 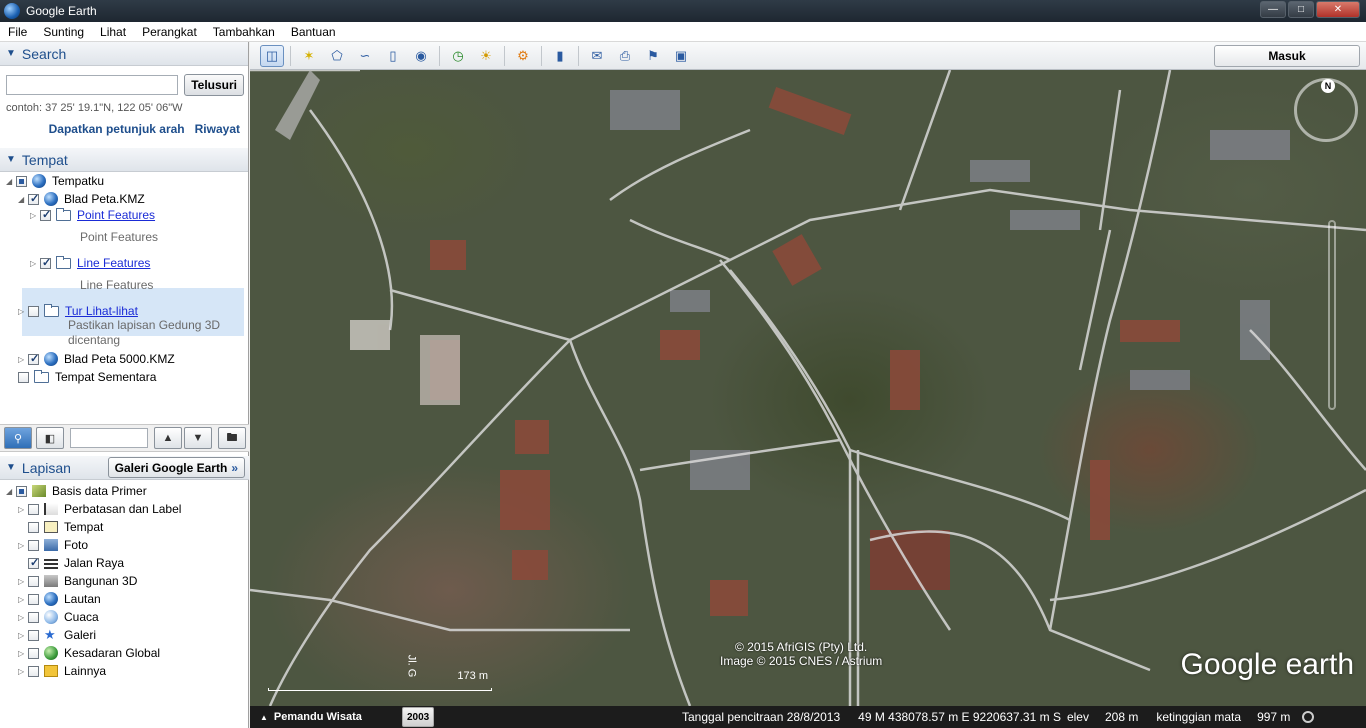 What do you see at coordinates (653, 56) in the screenshot?
I see `view-in-maps-button: ⚑` at bounding box center [653, 56].